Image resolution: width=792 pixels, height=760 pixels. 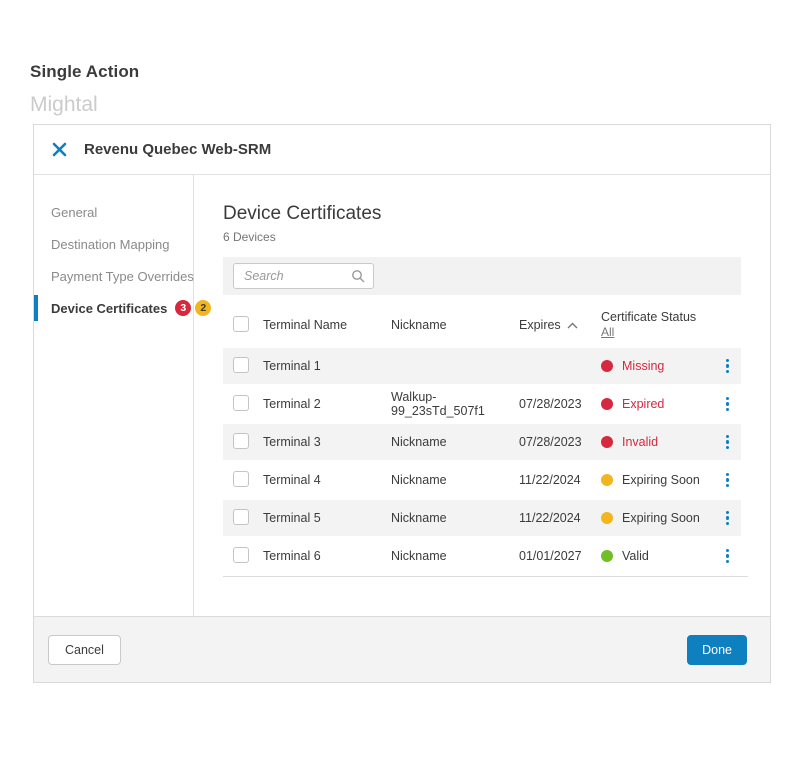 What do you see at coordinates (327, 325) in the screenshot?
I see `column-header-terminal-name: Terminal Name` at bounding box center [327, 325].